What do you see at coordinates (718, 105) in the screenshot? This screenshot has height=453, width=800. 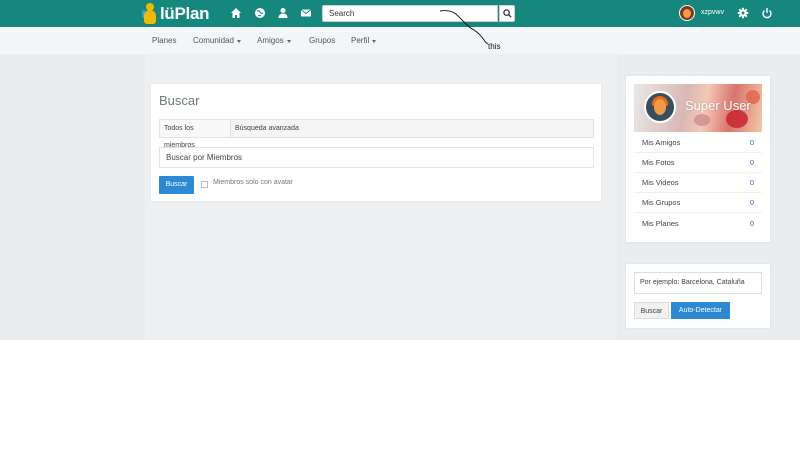 I see `profile-name: Super User` at bounding box center [718, 105].